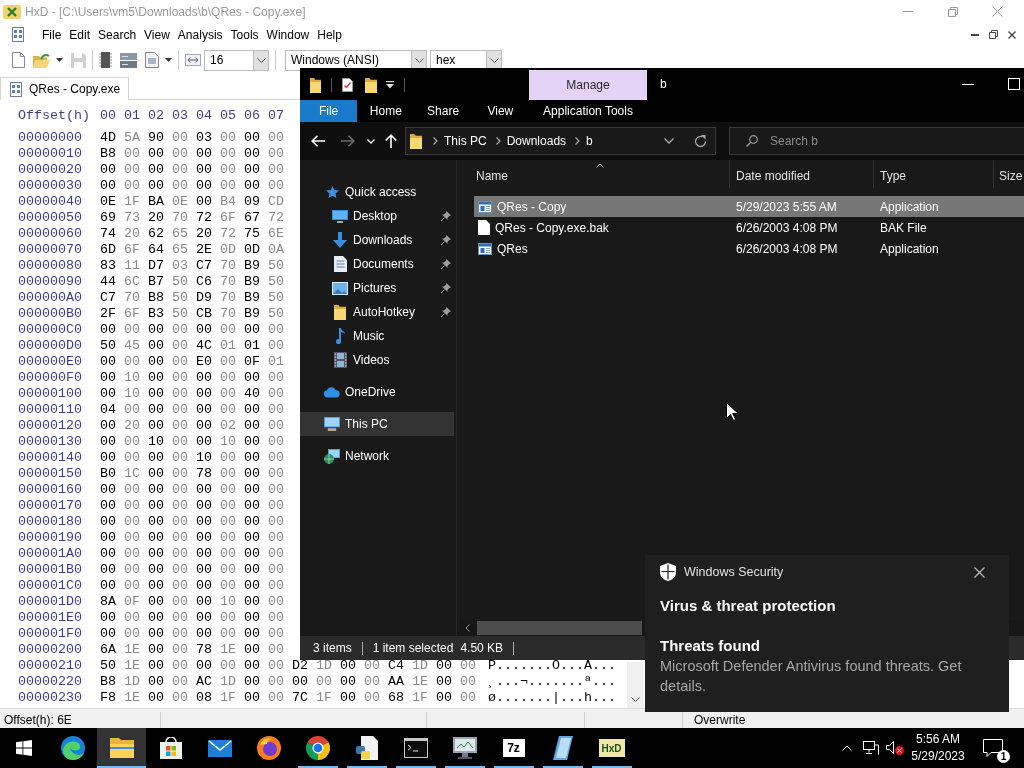 This screenshot has height=768, width=1024. I want to click on ribbon-tab: Share, so click(443, 111).